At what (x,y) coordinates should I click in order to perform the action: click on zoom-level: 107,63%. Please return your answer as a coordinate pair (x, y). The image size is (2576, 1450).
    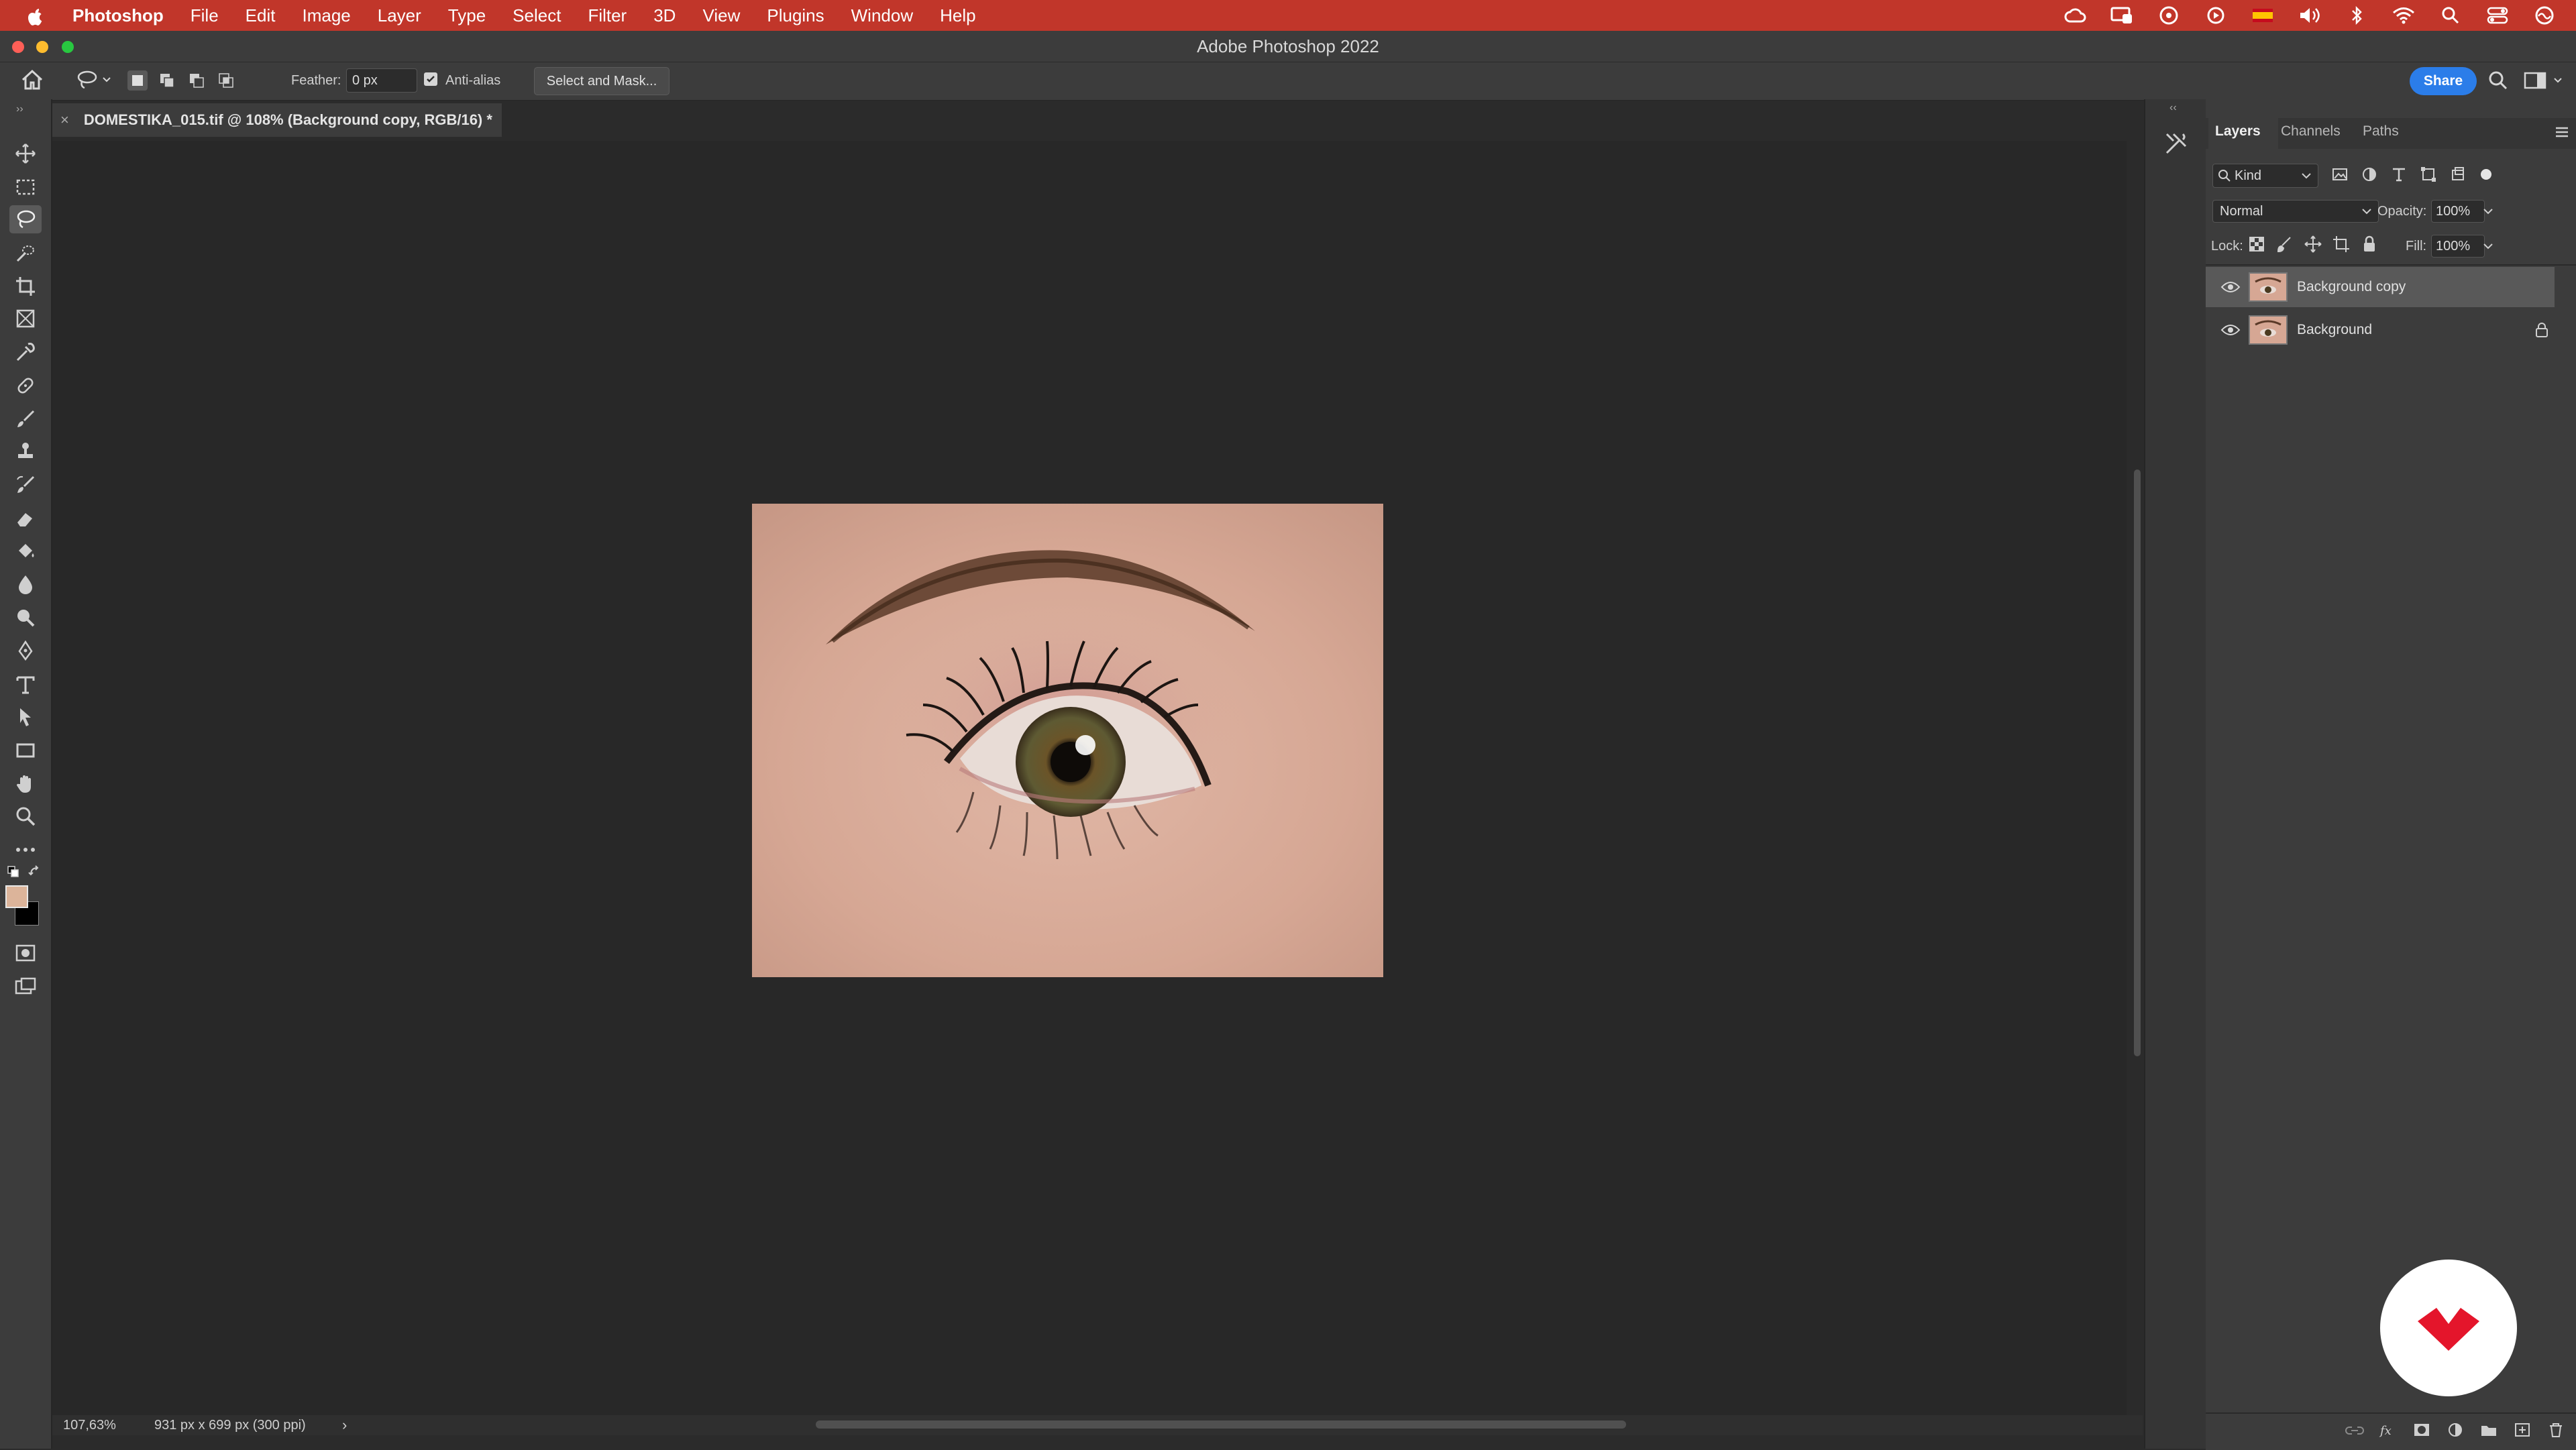
    Looking at the image, I should click on (89, 1425).